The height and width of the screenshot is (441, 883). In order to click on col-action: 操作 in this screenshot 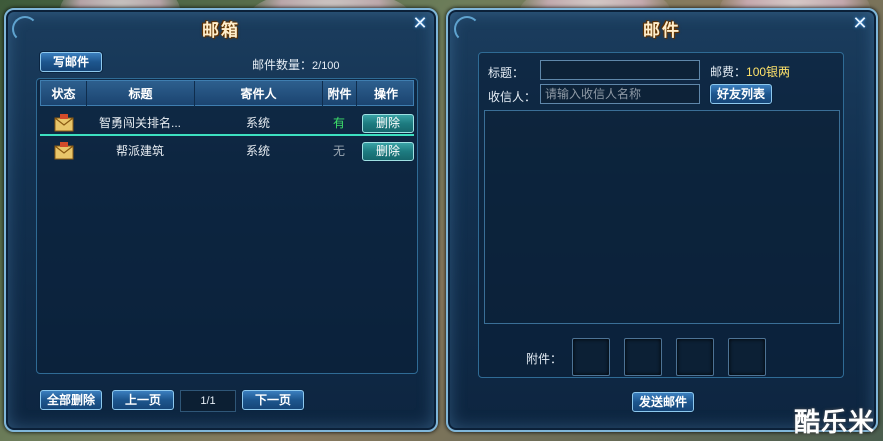, I will do `click(385, 94)`.